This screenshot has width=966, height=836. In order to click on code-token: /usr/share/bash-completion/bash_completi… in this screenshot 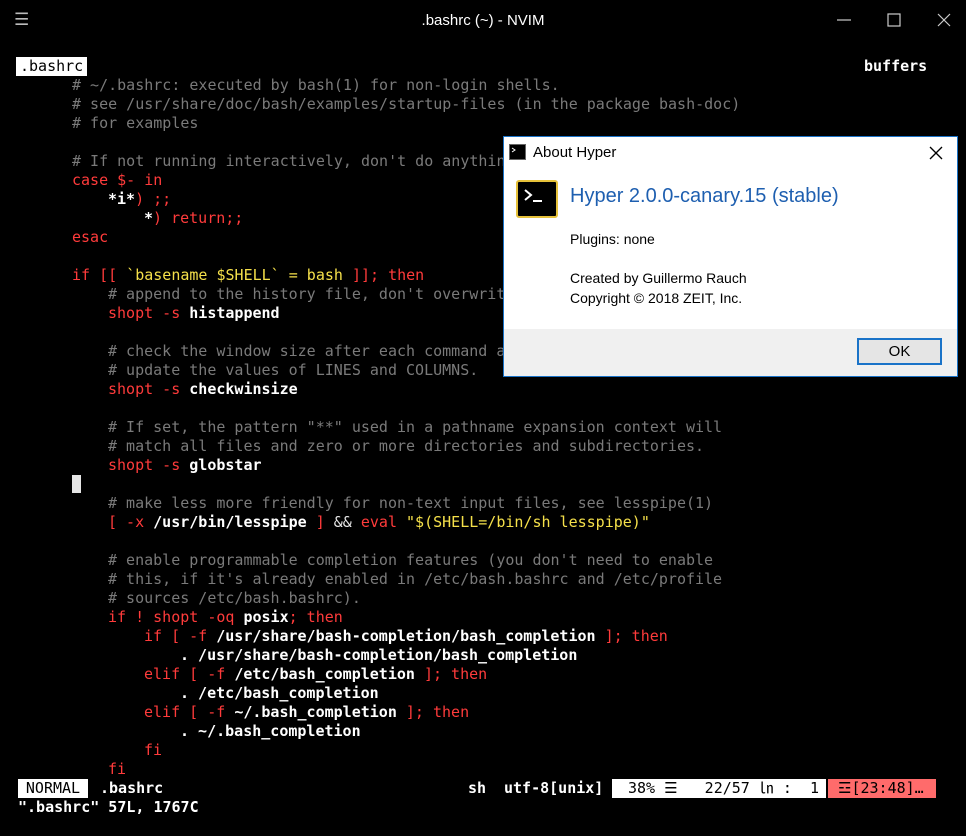, I will do `click(406, 636)`.